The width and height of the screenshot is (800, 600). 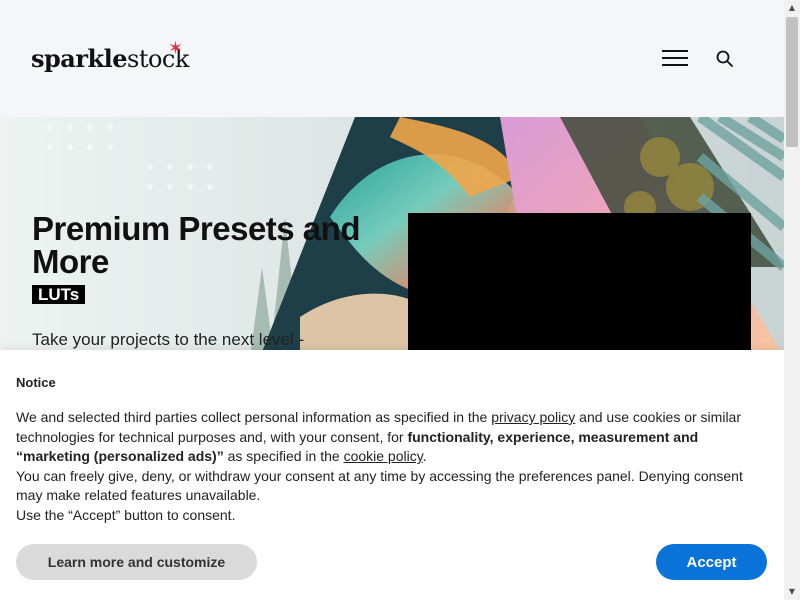 What do you see at coordinates (711, 562) in the screenshot?
I see `accept-button: Accept` at bounding box center [711, 562].